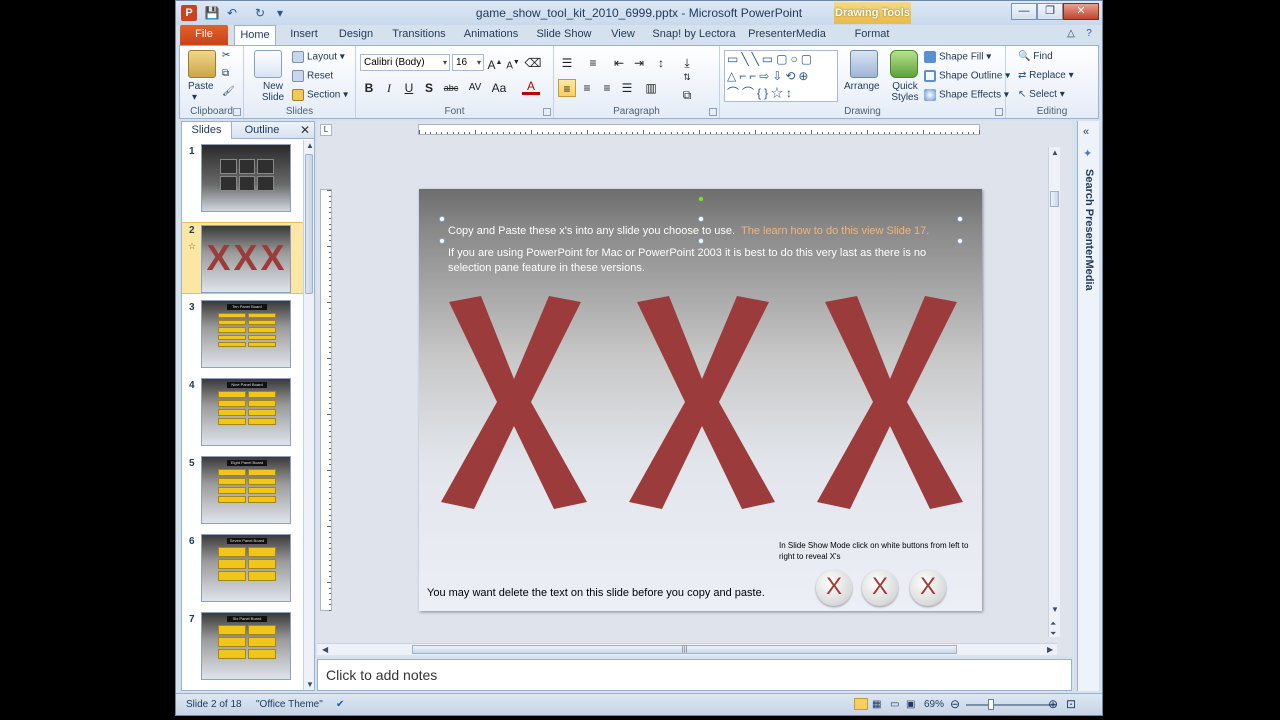 The height and width of the screenshot is (720, 1280). What do you see at coordinates (405, 62) in the screenshot?
I see `font-name-combo: Calibri (Body) ▾` at bounding box center [405, 62].